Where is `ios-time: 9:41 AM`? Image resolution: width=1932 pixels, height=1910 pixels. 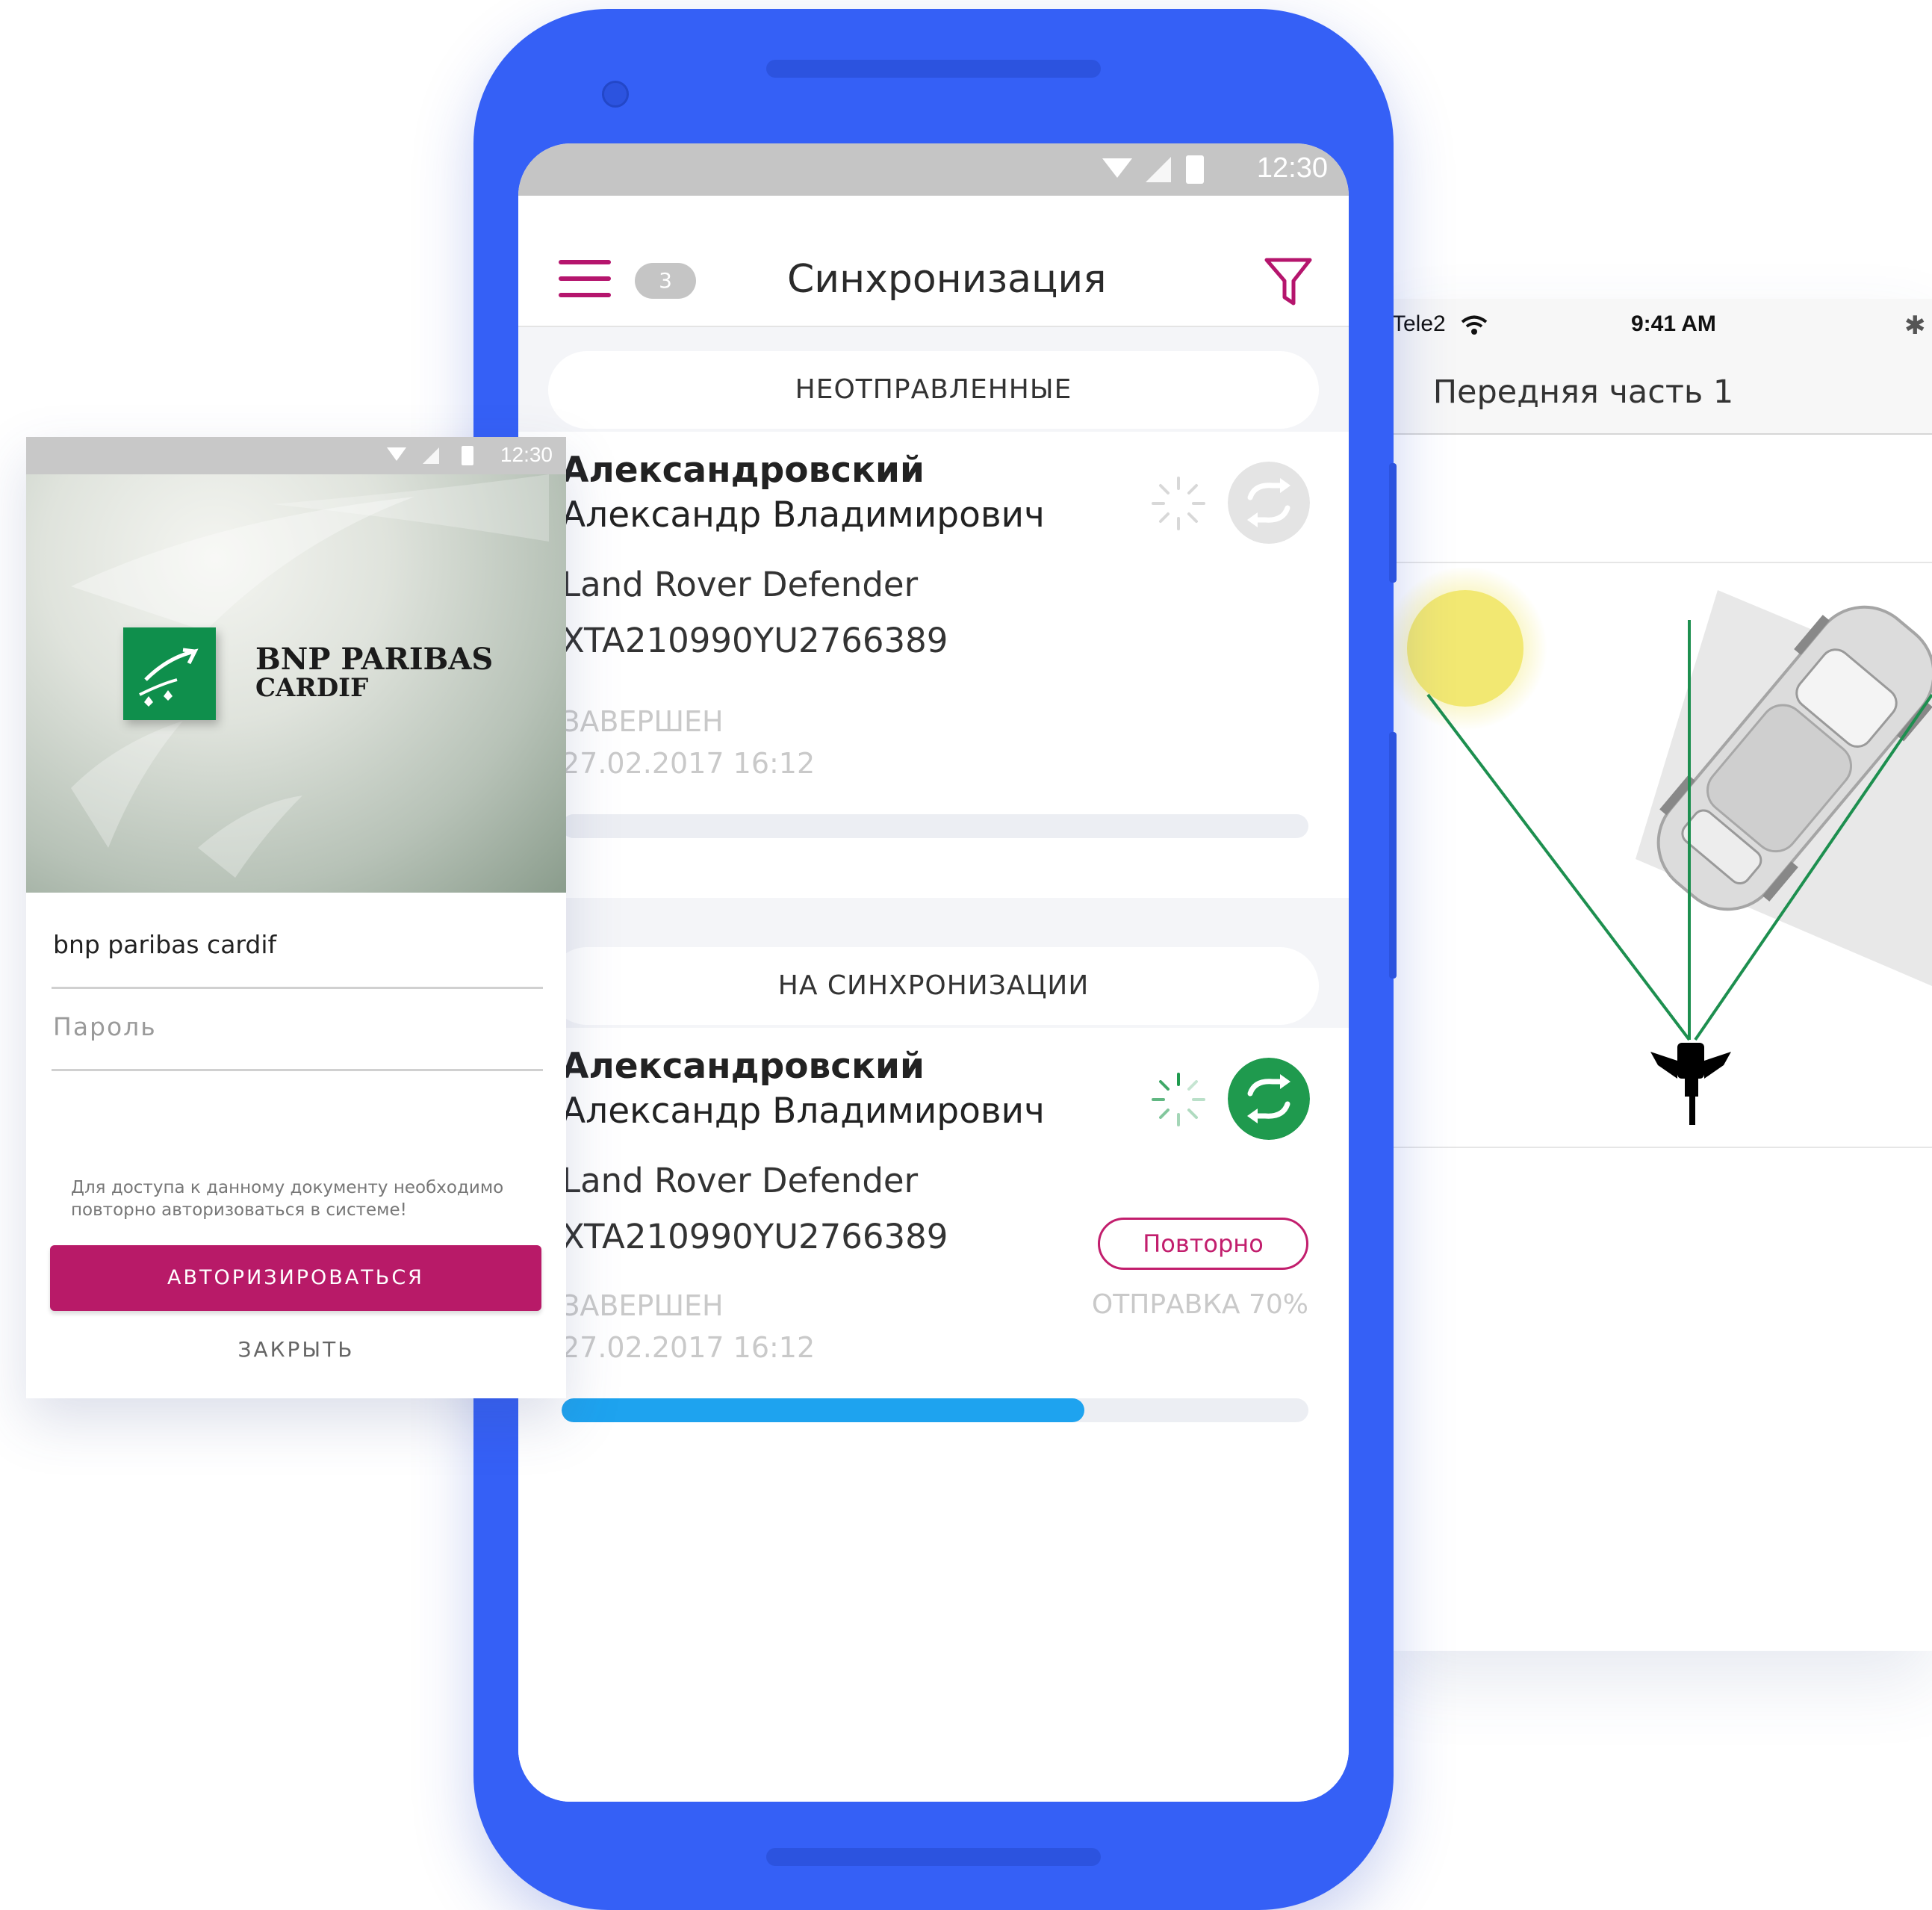 ios-time: 9:41 AM is located at coordinates (1673, 323).